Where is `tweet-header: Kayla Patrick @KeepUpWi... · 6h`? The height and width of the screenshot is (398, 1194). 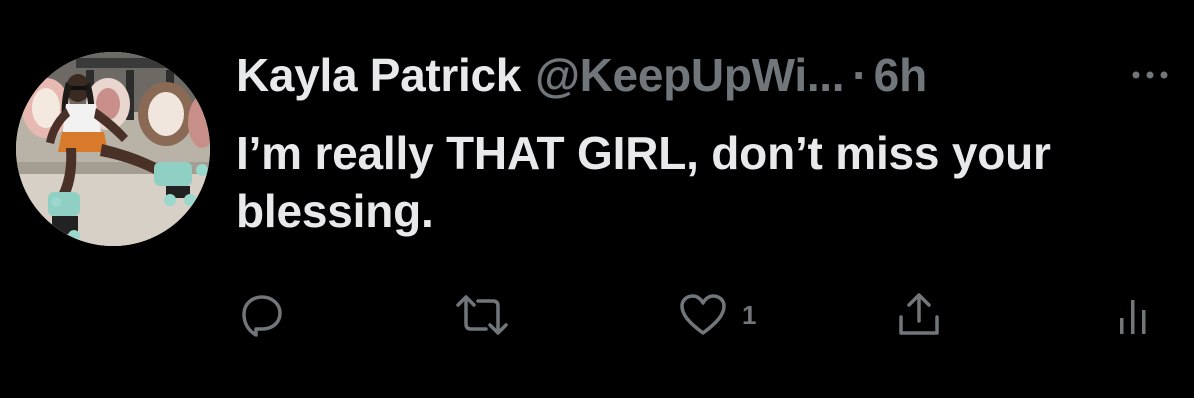
tweet-header: Kayla Patrick @KeepUpWi... · 6h is located at coordinates (581, 78).